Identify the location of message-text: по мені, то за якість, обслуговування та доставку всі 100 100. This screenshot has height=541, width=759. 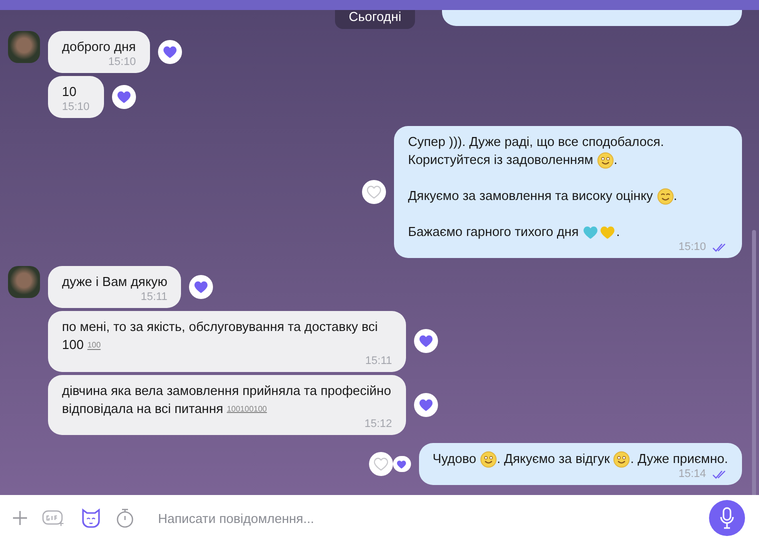
(220, 336).